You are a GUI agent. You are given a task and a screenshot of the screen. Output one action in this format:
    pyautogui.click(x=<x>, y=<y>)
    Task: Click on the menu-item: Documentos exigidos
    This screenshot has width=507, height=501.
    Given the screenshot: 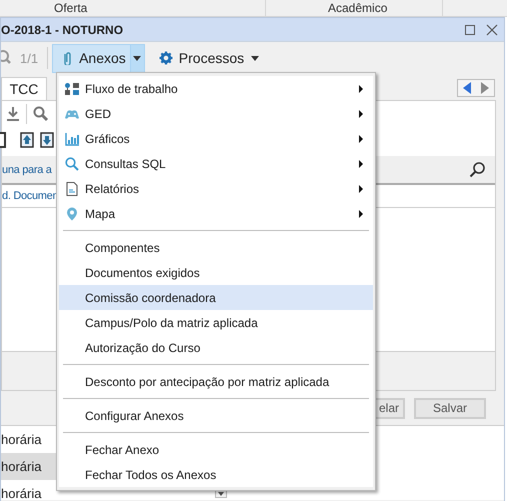 What is the action you would take?
    pyautogui.click(x=216, y=272)
    